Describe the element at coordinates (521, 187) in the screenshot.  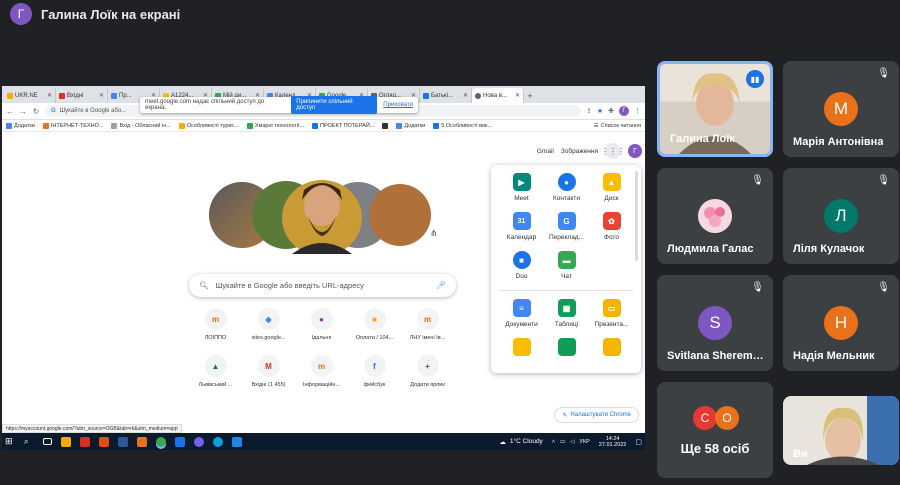
I see `app-meet: ▶ Meet` at that location.